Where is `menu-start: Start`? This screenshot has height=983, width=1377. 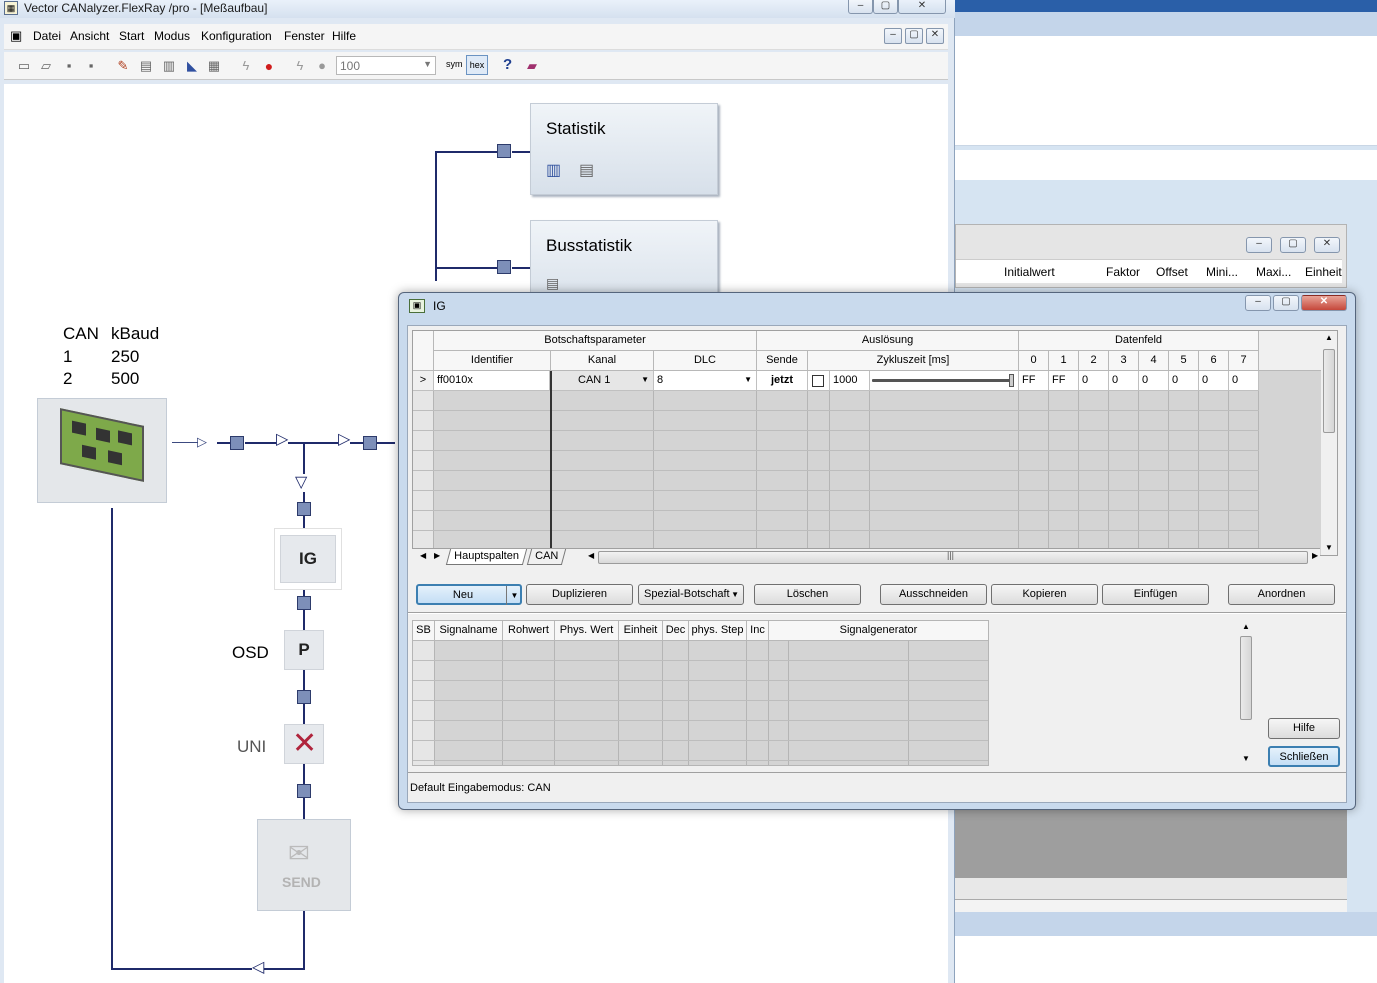 menu-start: Start is located at coordinates (131, 36).